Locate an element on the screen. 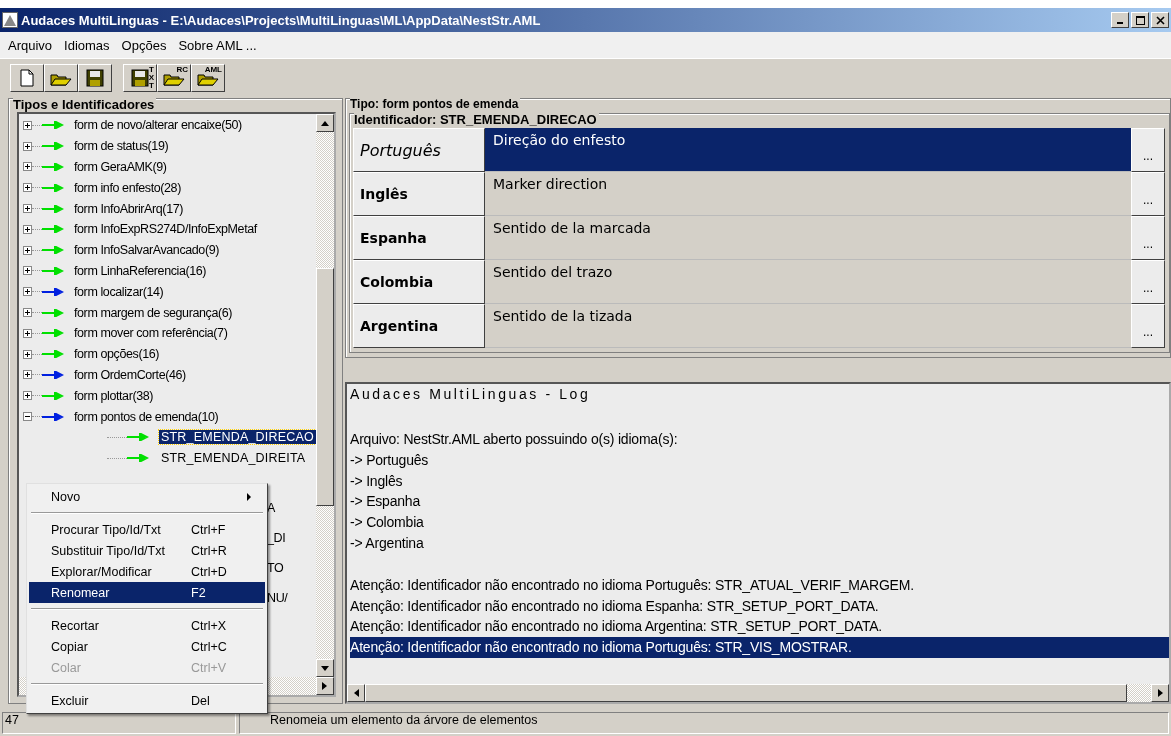  menu-item: Excluir Del is located at coordinates (147, 700).